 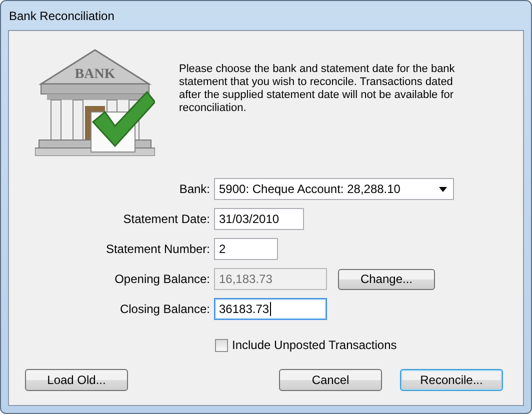 I want to click on input-field: 31/03/2010, so click(x=259, y=219).